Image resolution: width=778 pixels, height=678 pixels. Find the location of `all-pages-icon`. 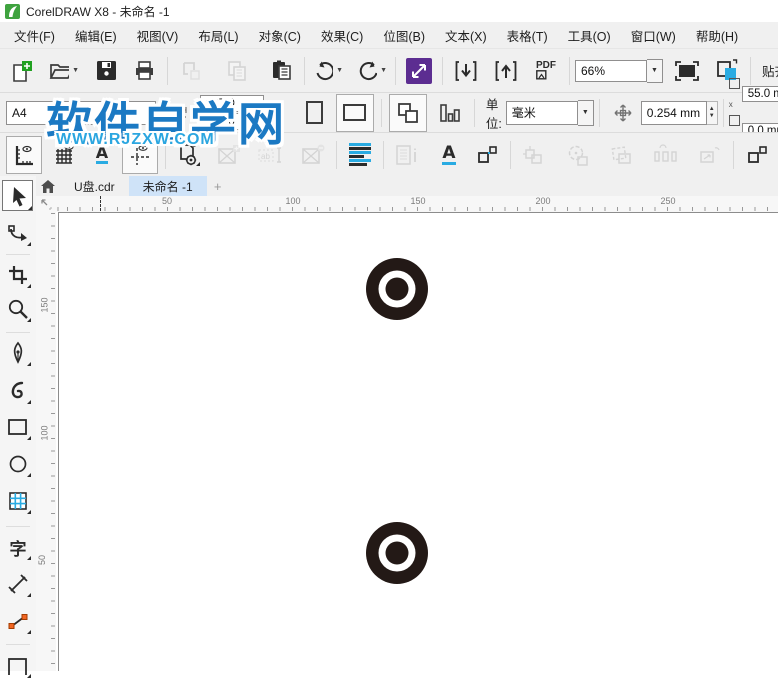

all-pages-icon is located at coordinates (407, 112).